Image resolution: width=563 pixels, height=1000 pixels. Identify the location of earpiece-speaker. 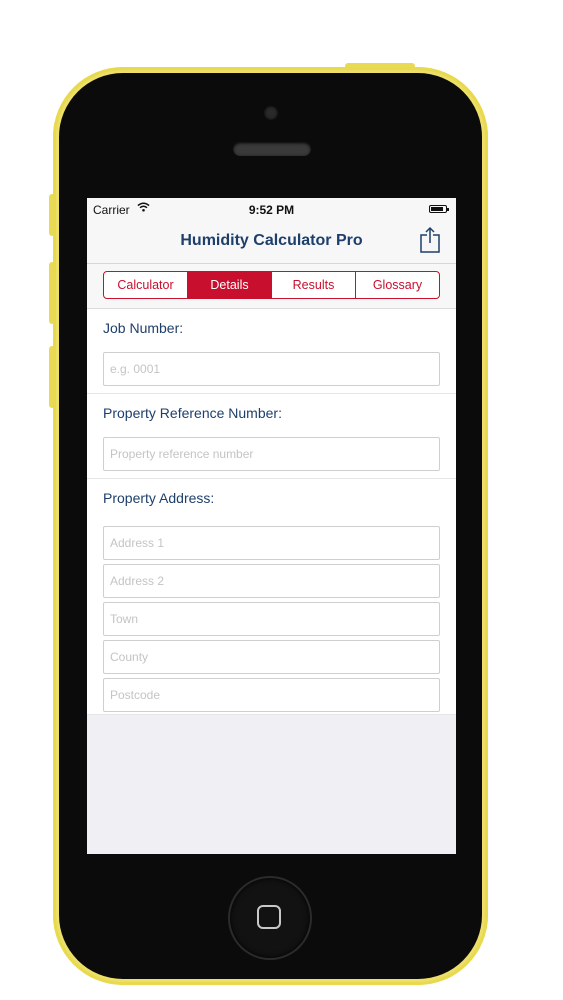
(272, 149).